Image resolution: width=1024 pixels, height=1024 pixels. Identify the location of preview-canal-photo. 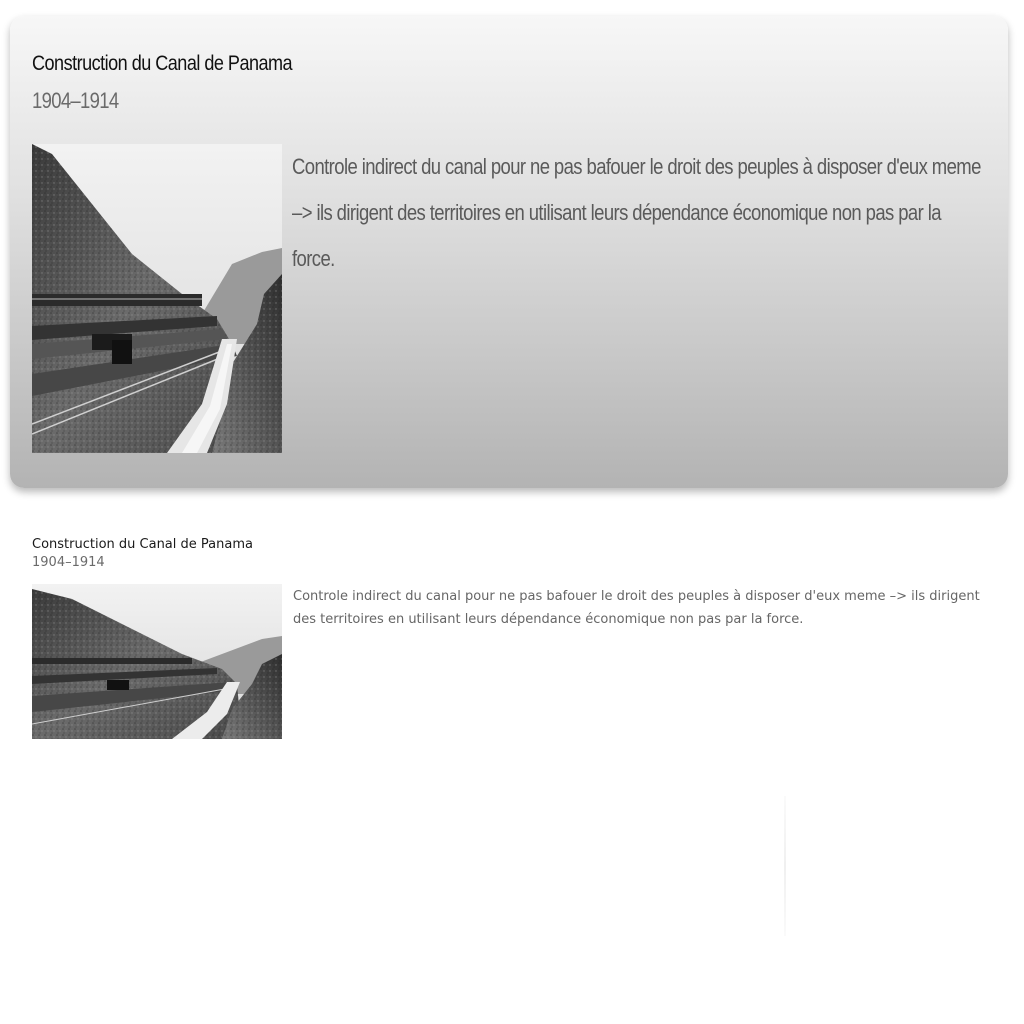
(157, 661).